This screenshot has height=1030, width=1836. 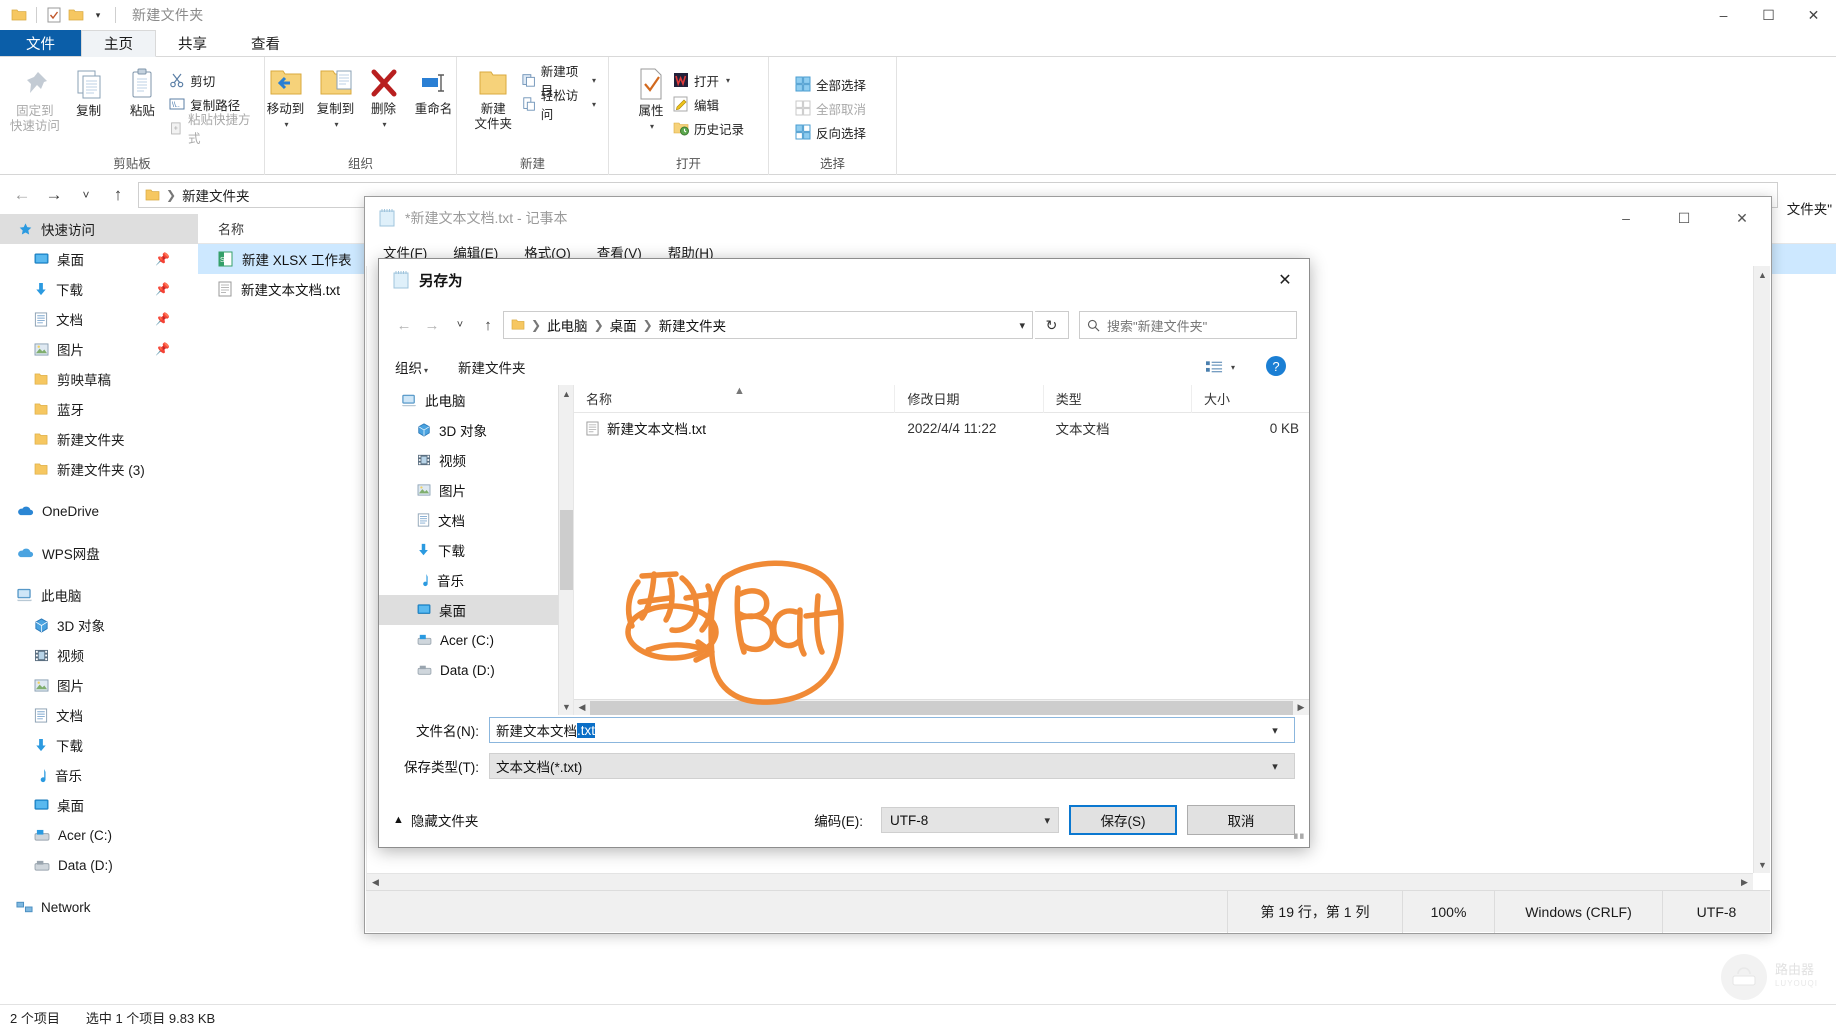 What do you see at coordinates (86, 195) in the screenshot?
I see `explorer-recent-locations-button: ˅` at bounding box center [86, 195].